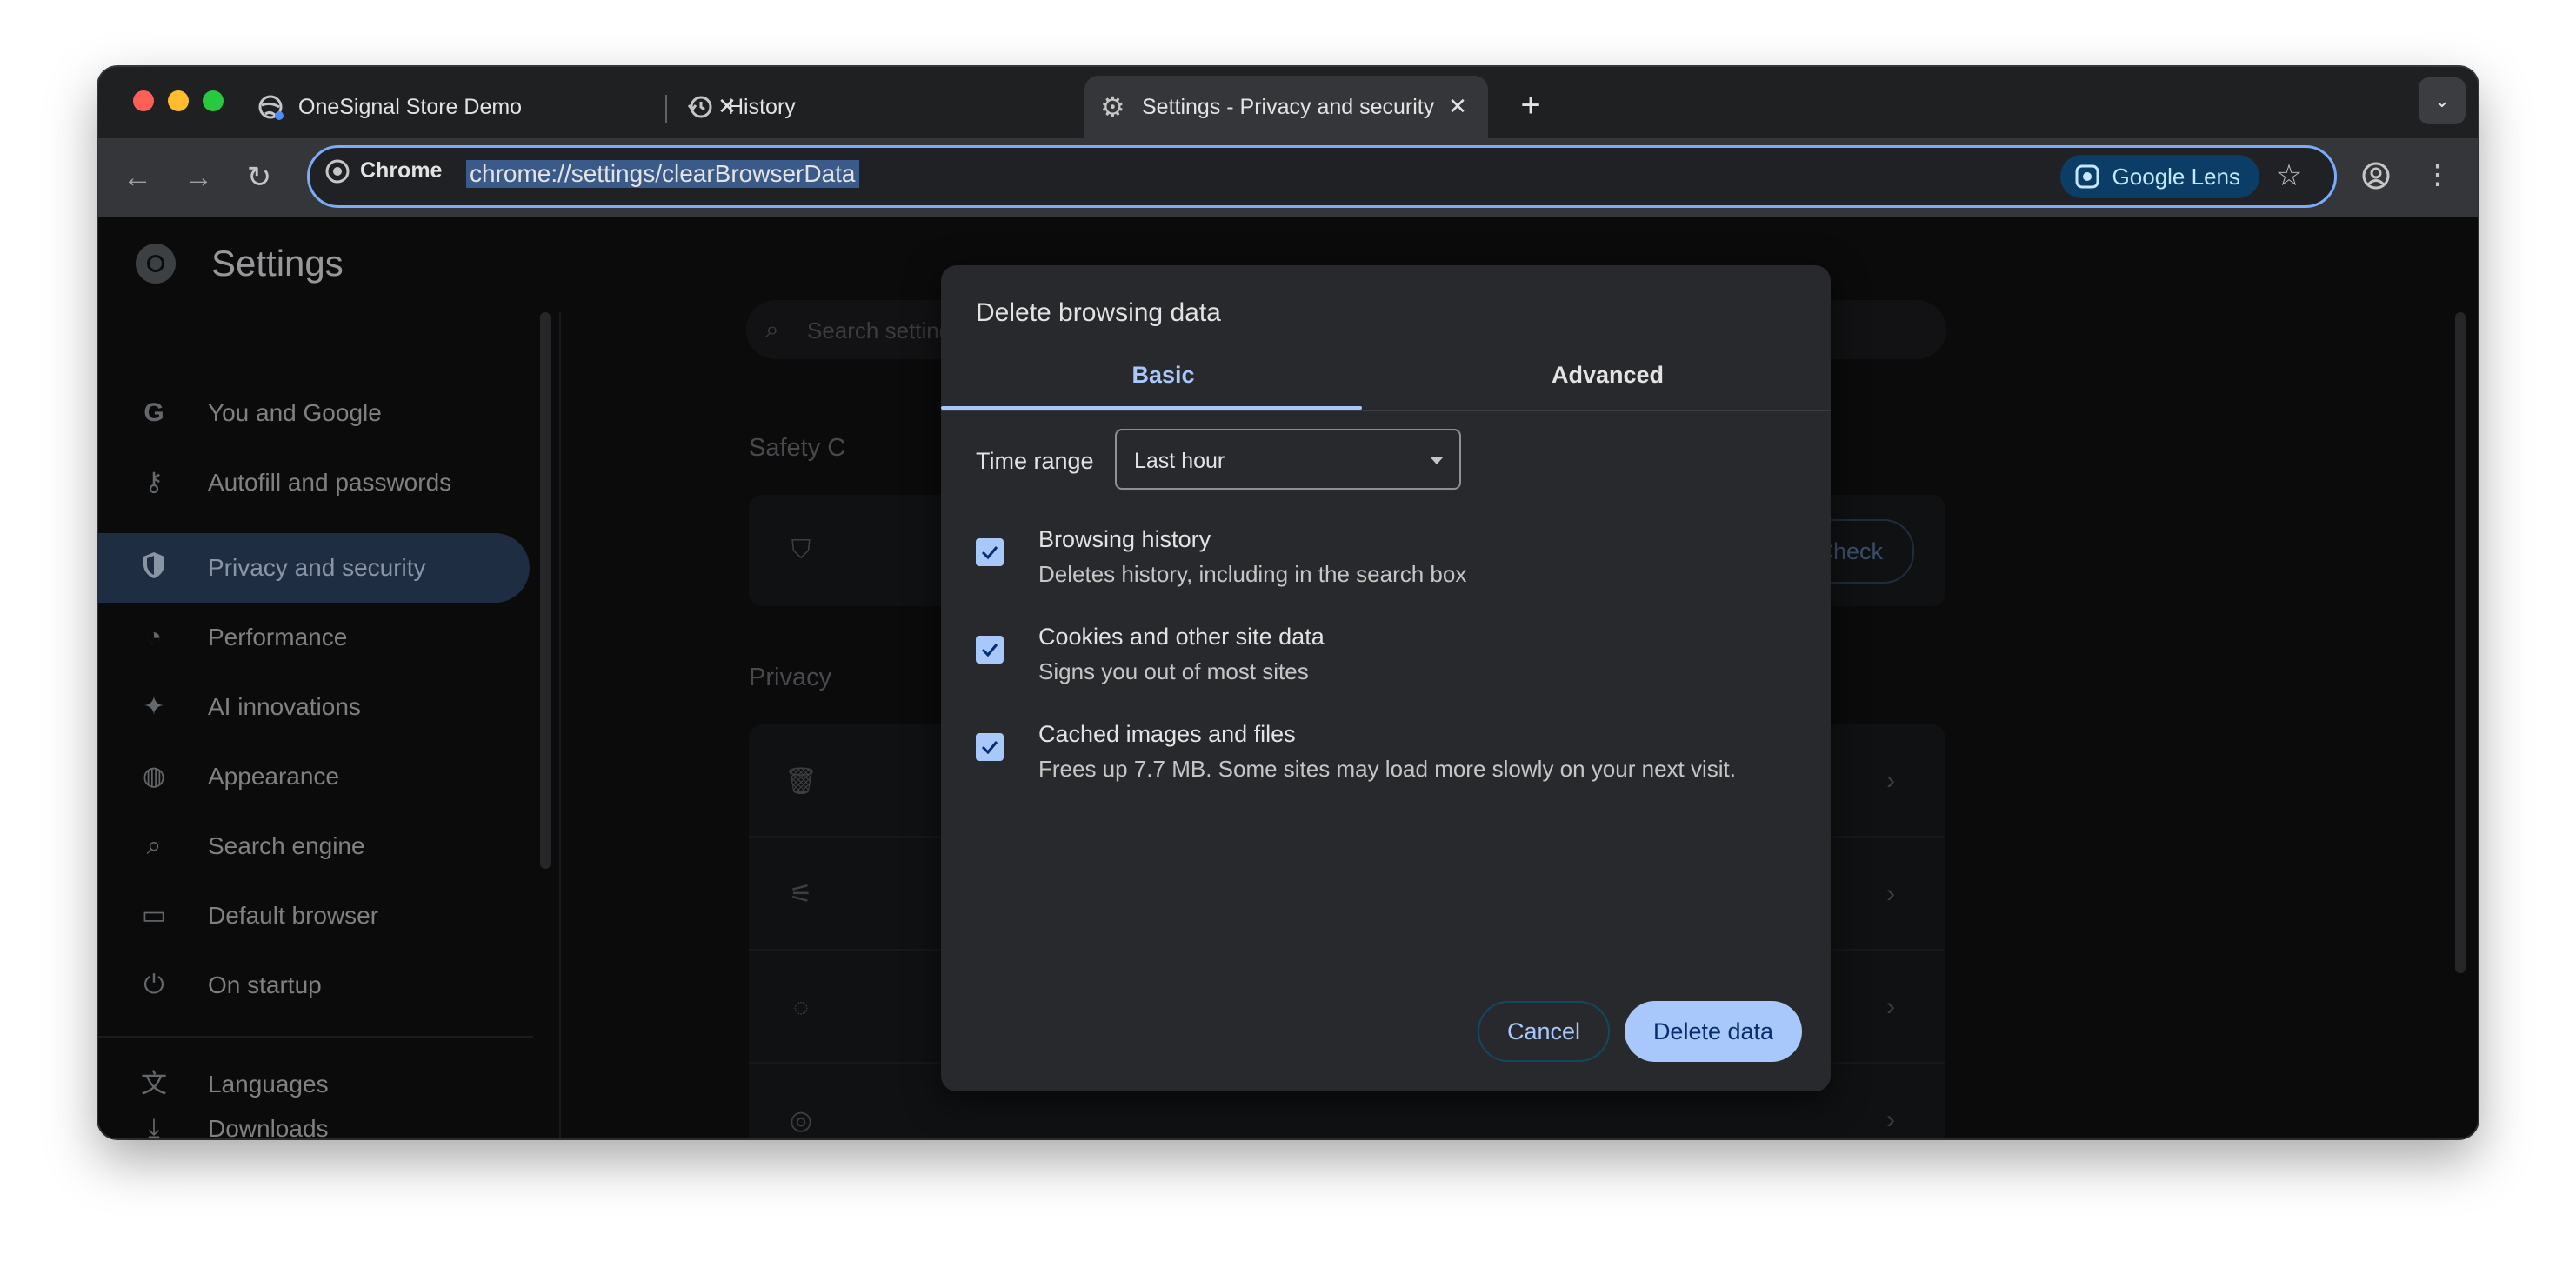 This screenshot has width=2576, height=1268. What do you see at coordinates (213, 100) in the screenshot?
I see `zoom-window-button` at bounding box center [213, 100].